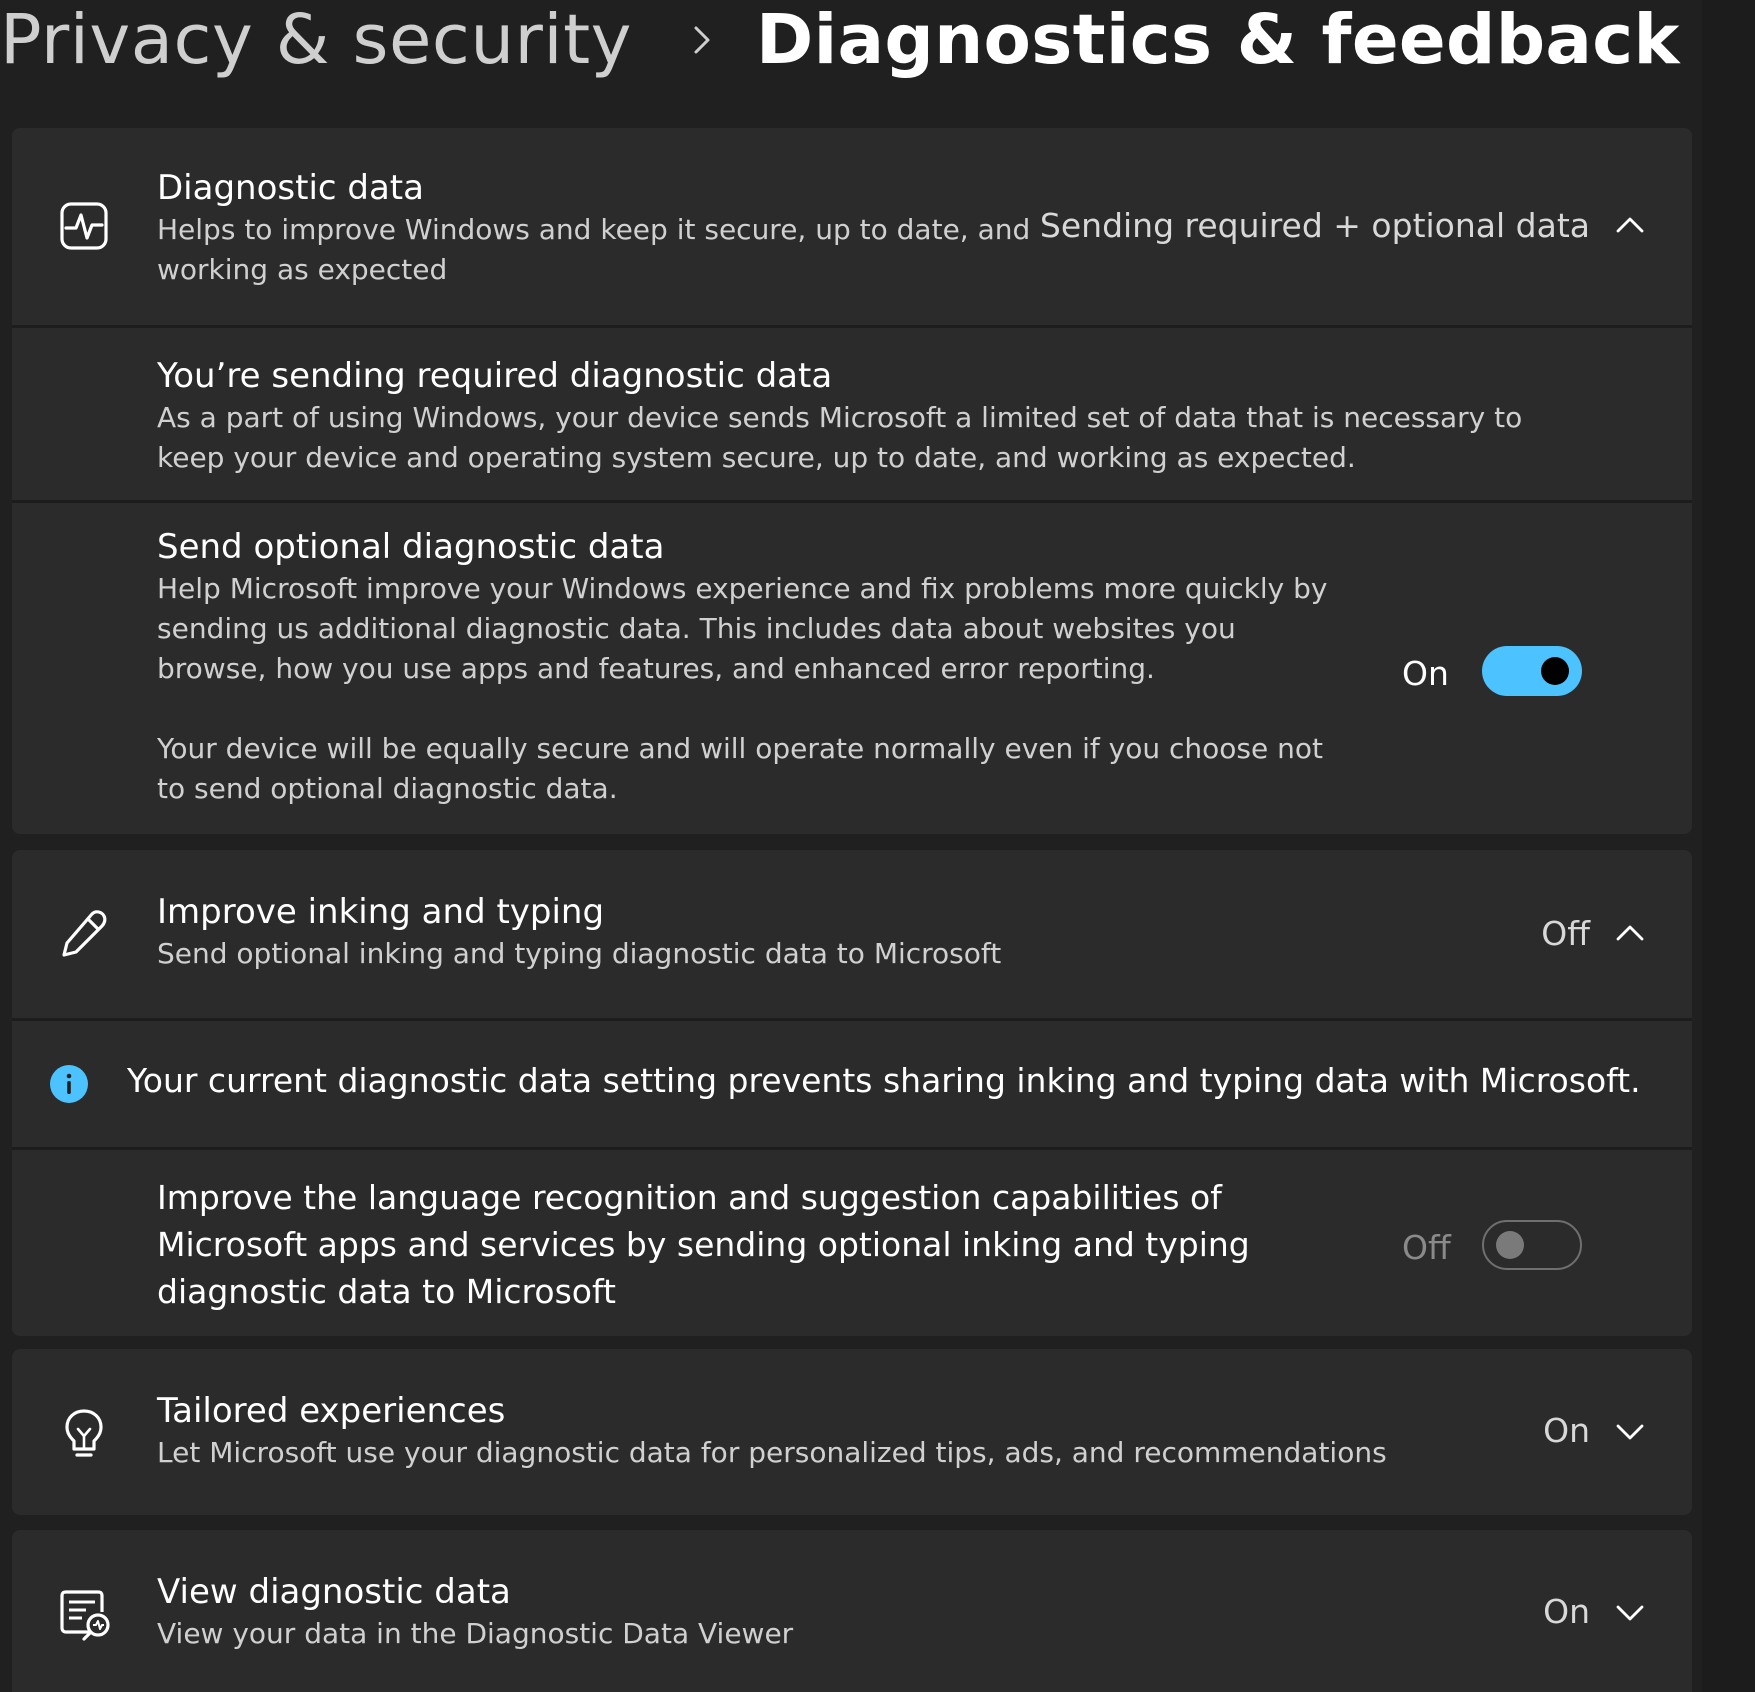 This screenshot has height=1692, width=1755. I want to click on inking-typing-title: Improve inking and typing, so click(381, 912).